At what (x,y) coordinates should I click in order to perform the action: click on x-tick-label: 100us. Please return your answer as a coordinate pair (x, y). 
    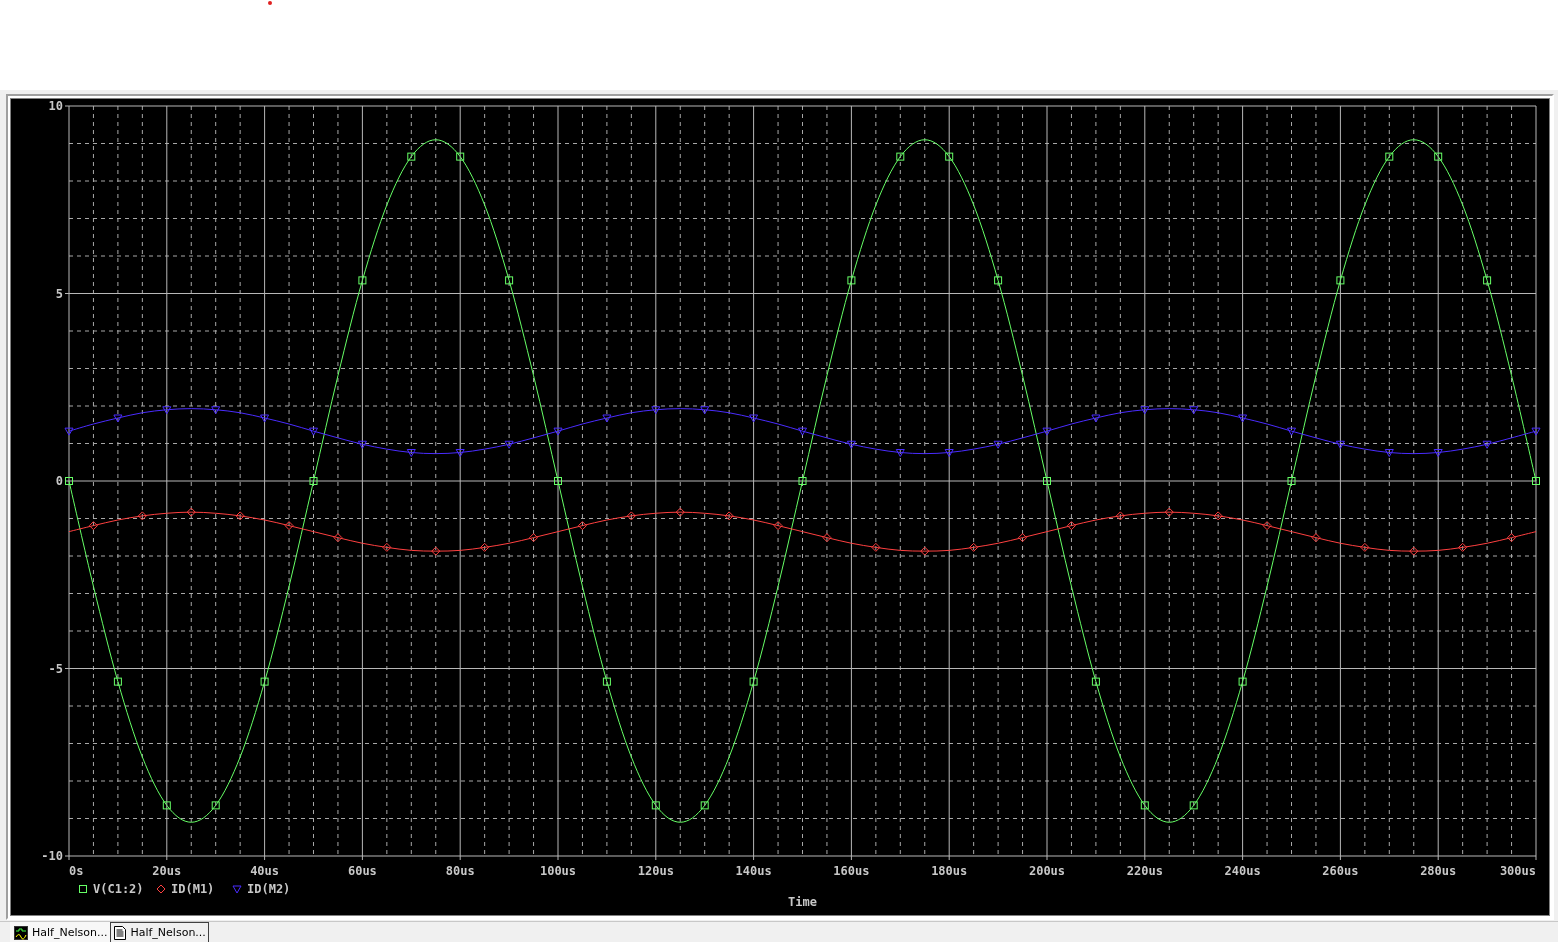
    Looking at the image, I should click on (558, 871).